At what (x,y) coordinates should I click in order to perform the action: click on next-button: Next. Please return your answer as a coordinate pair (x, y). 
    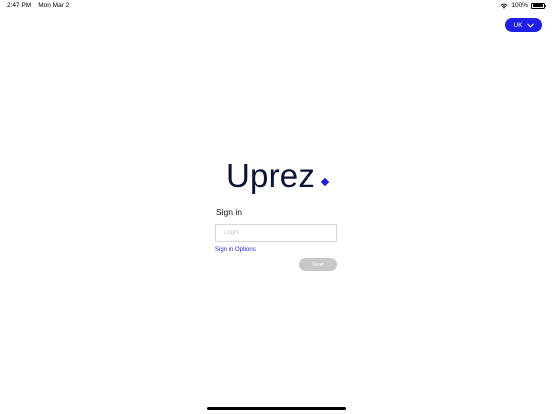
    Looking at the image, I should click on (318, 264).